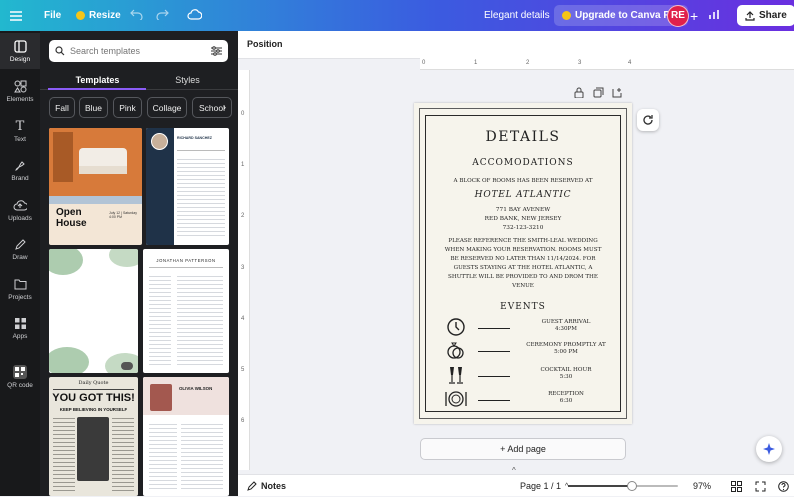 The height and width of the screenshot is (497, 794). What do you see at coordinates (702, 486) in the screenshot?
I see `zoom-level: 97%` at bounding box center [702, 486].